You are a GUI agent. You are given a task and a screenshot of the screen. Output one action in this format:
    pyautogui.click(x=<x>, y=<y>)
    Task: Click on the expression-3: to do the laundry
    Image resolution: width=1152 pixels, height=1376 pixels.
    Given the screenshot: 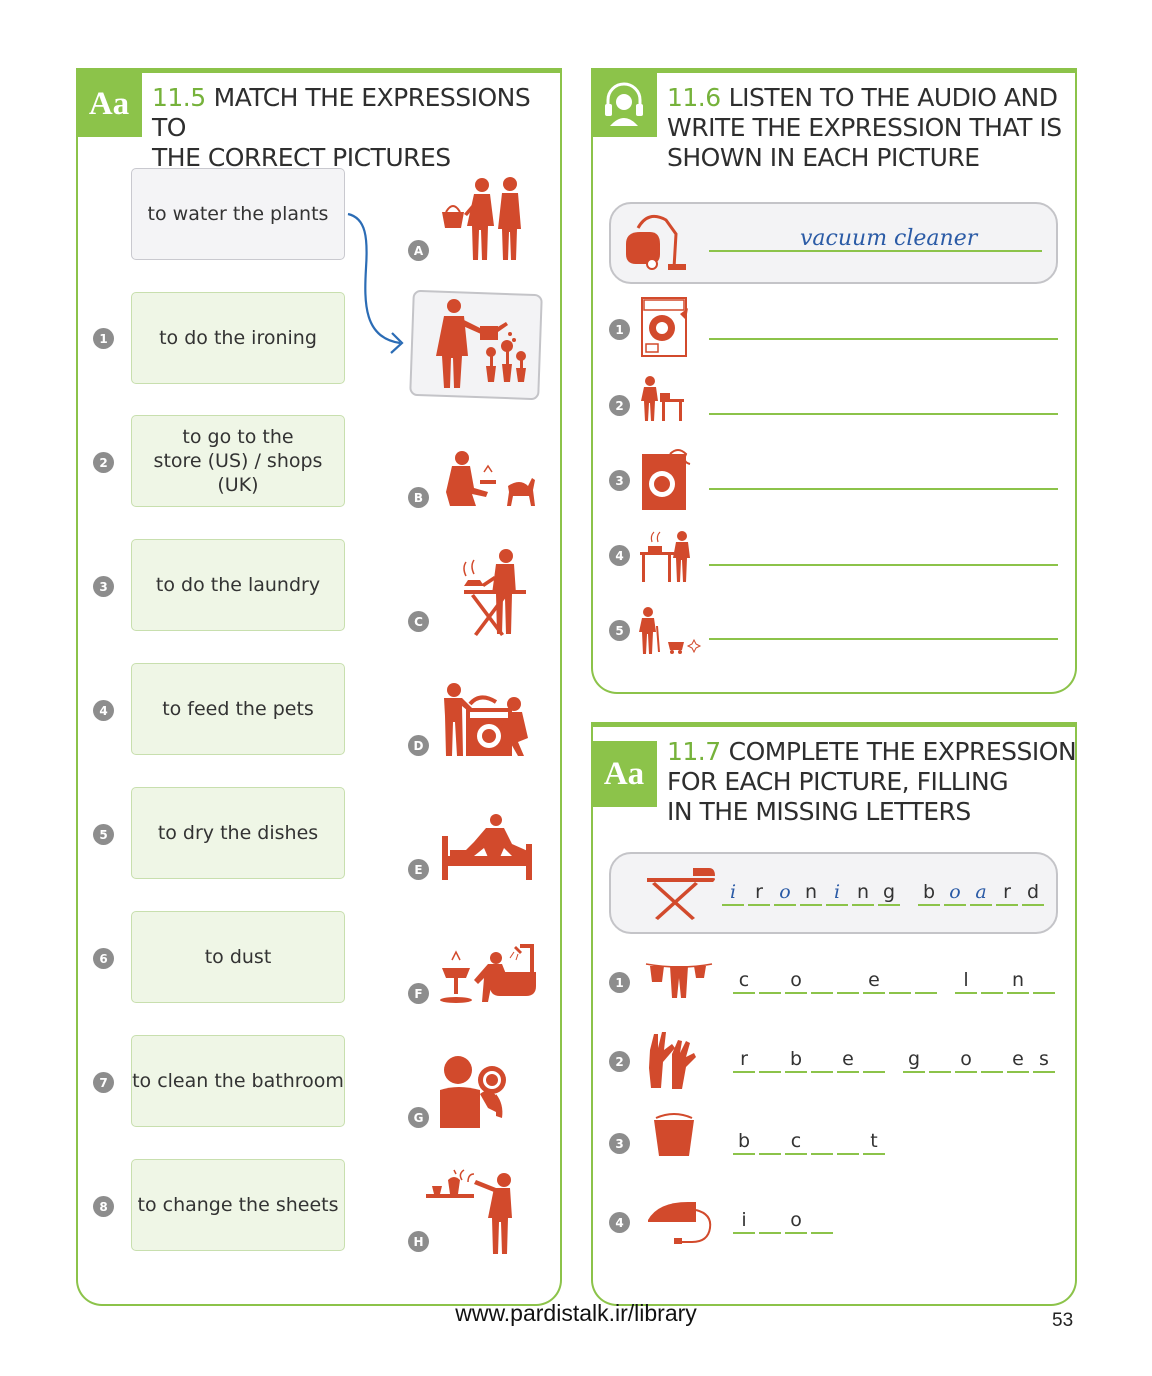 What is the action you would take?
    pyautogui.click(x=238, y=585)
    